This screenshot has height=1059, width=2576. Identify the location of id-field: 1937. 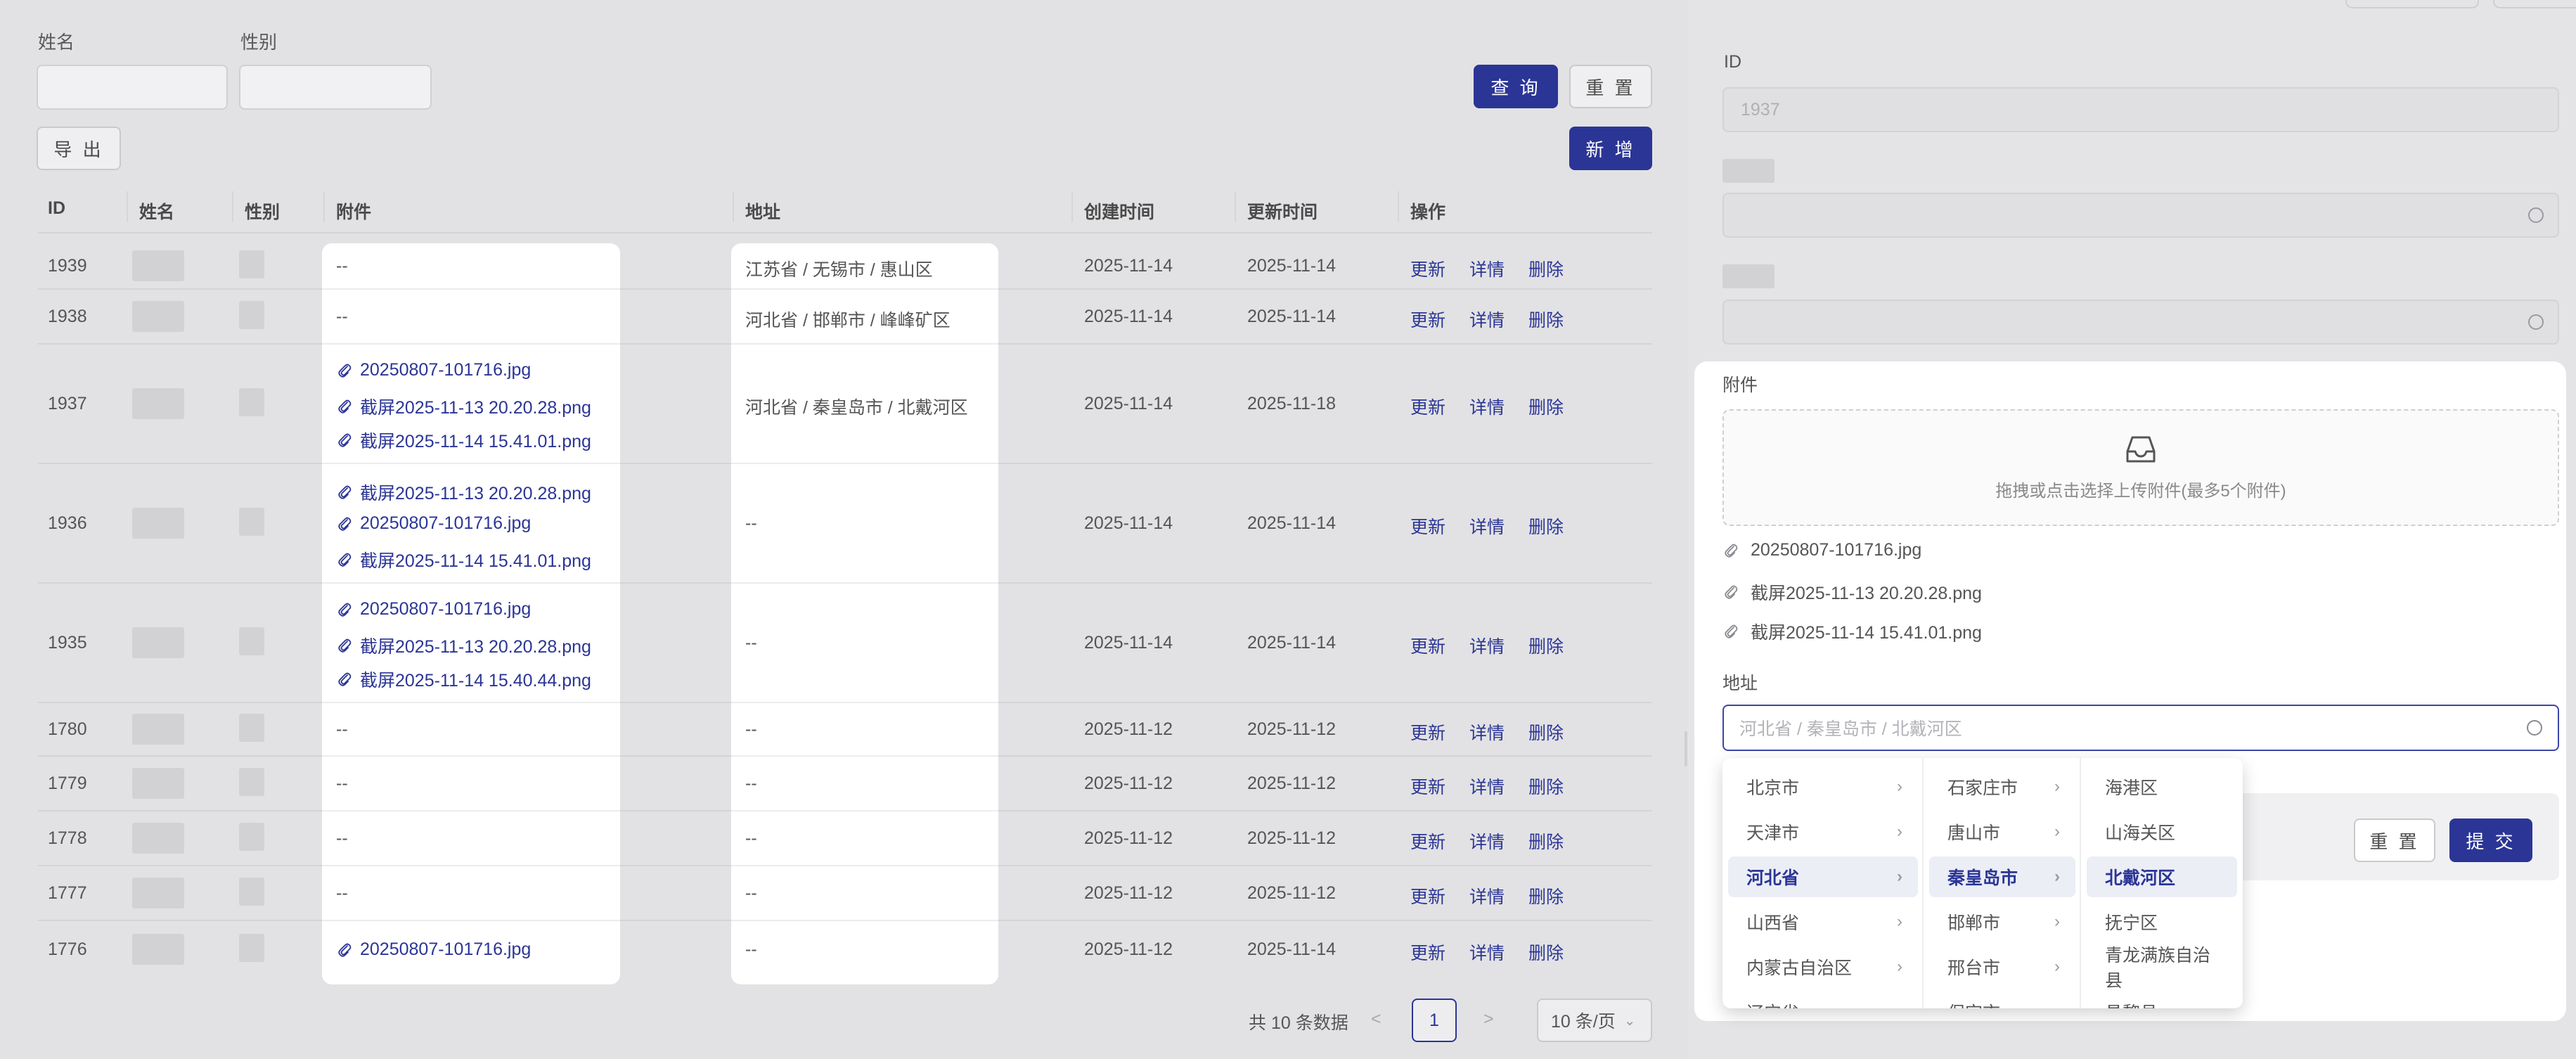
(2140, 110).